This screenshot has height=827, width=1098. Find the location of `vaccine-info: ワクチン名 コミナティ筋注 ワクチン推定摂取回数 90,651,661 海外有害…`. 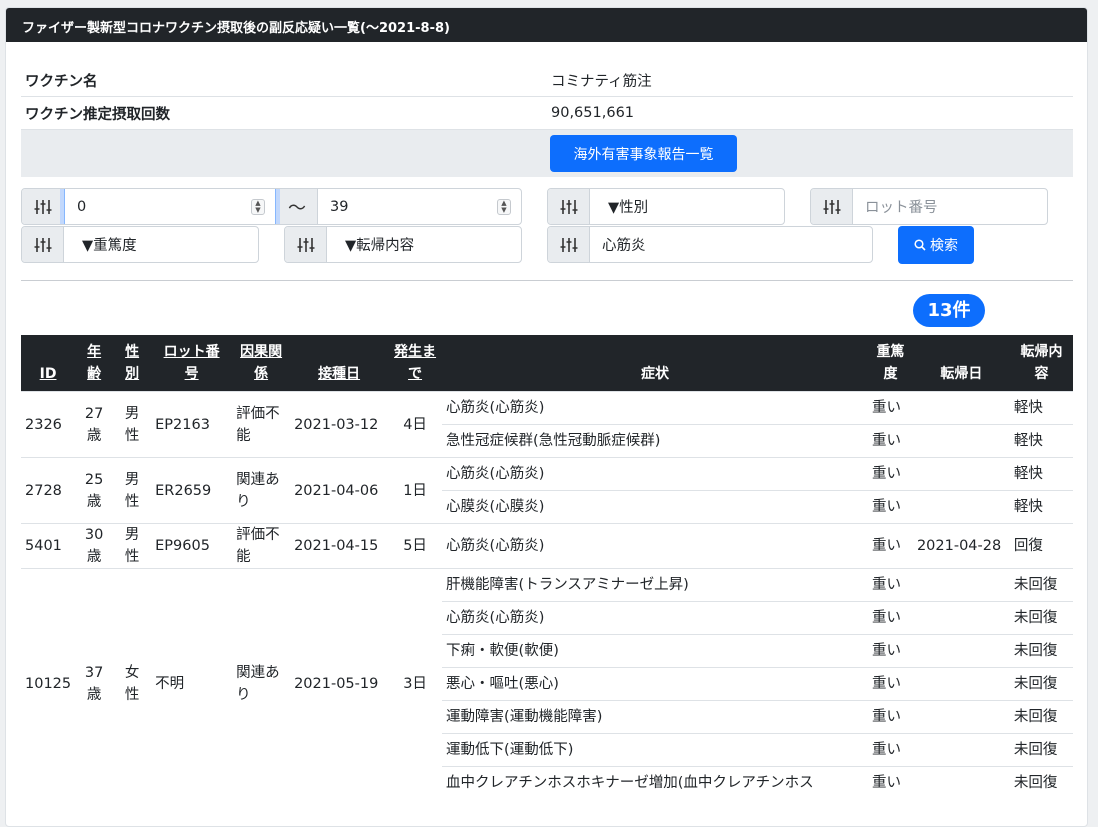

vaccine-info: ワクチン名 コミナティ筋注 ワクチン推定摂取回数 90,651,661 海外有害… is located at coordinates (547, 120).